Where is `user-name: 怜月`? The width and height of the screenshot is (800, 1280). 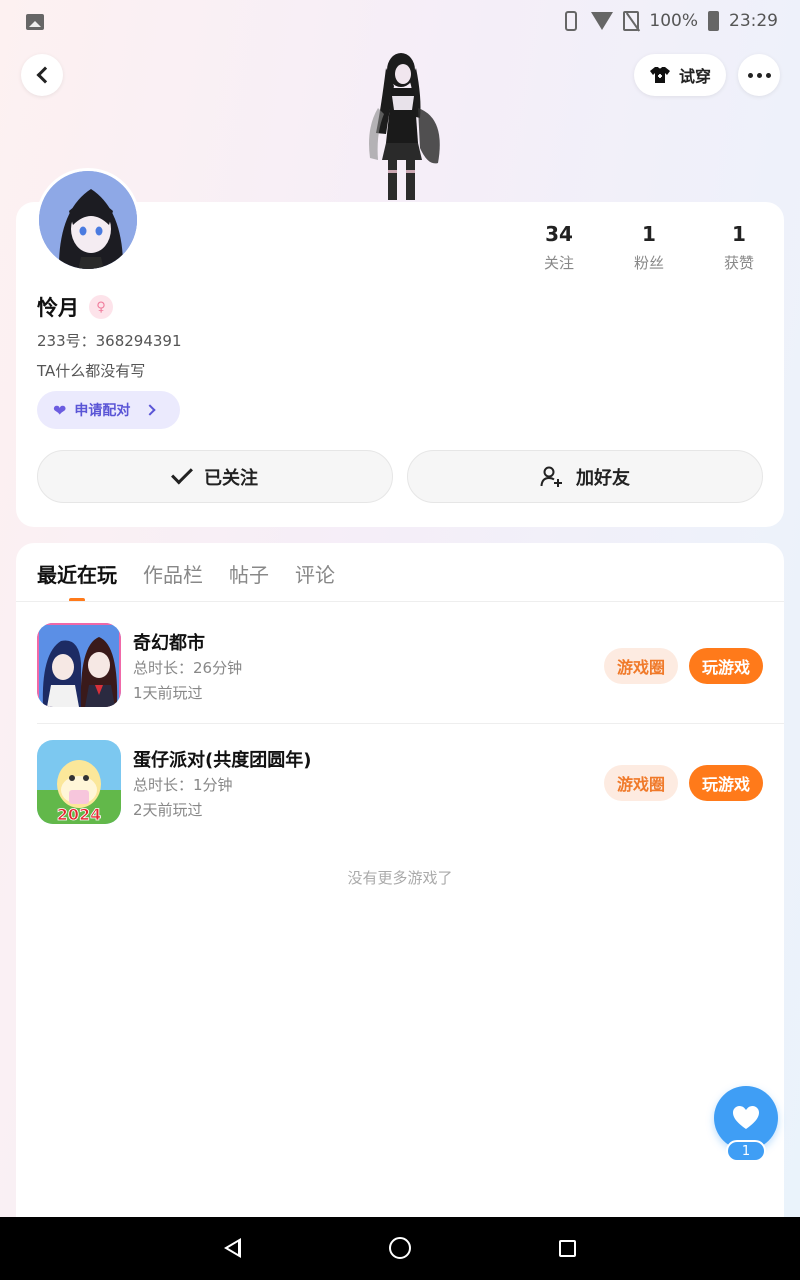
user-name: 怜月 is located at coordinates (58, 308).